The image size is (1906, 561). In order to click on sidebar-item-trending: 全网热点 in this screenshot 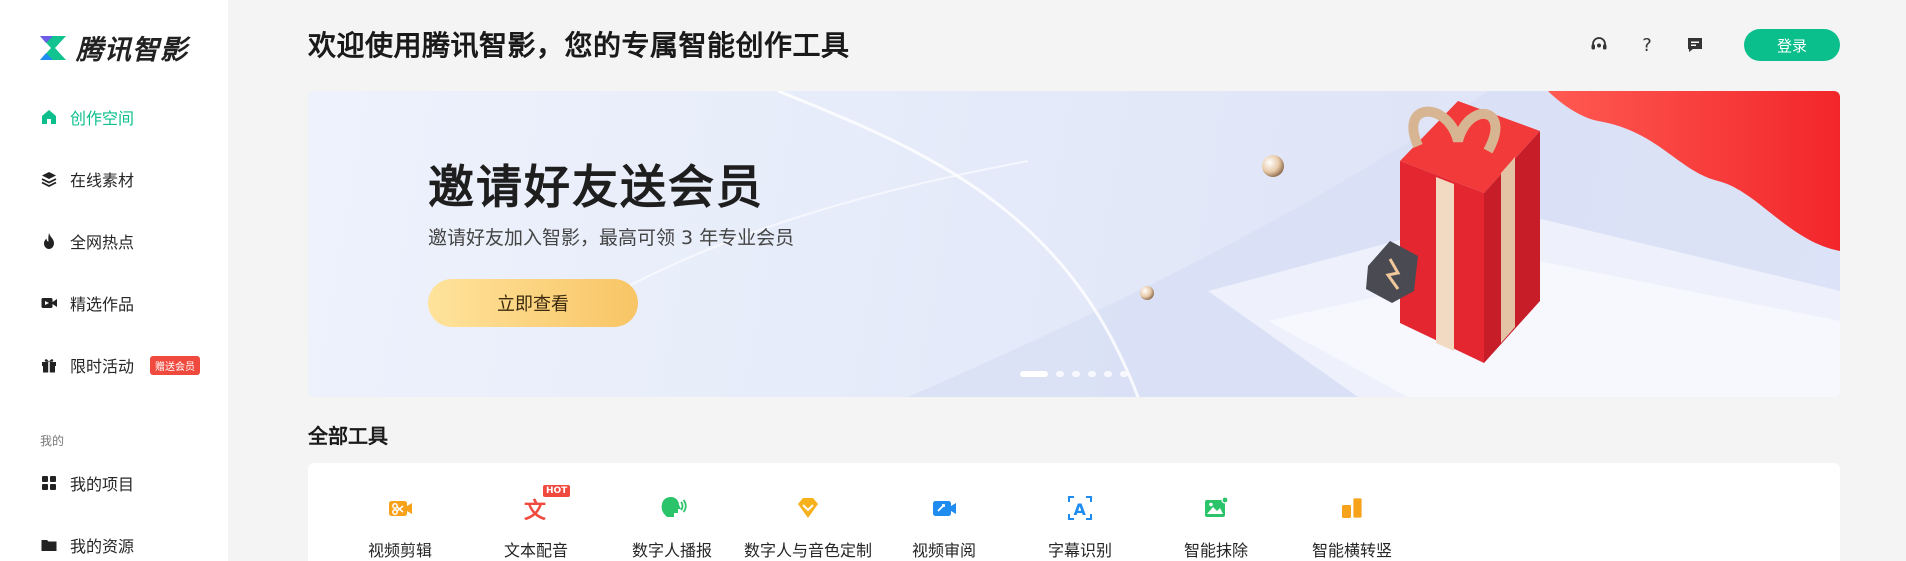, I will do `click(87, 241)`.